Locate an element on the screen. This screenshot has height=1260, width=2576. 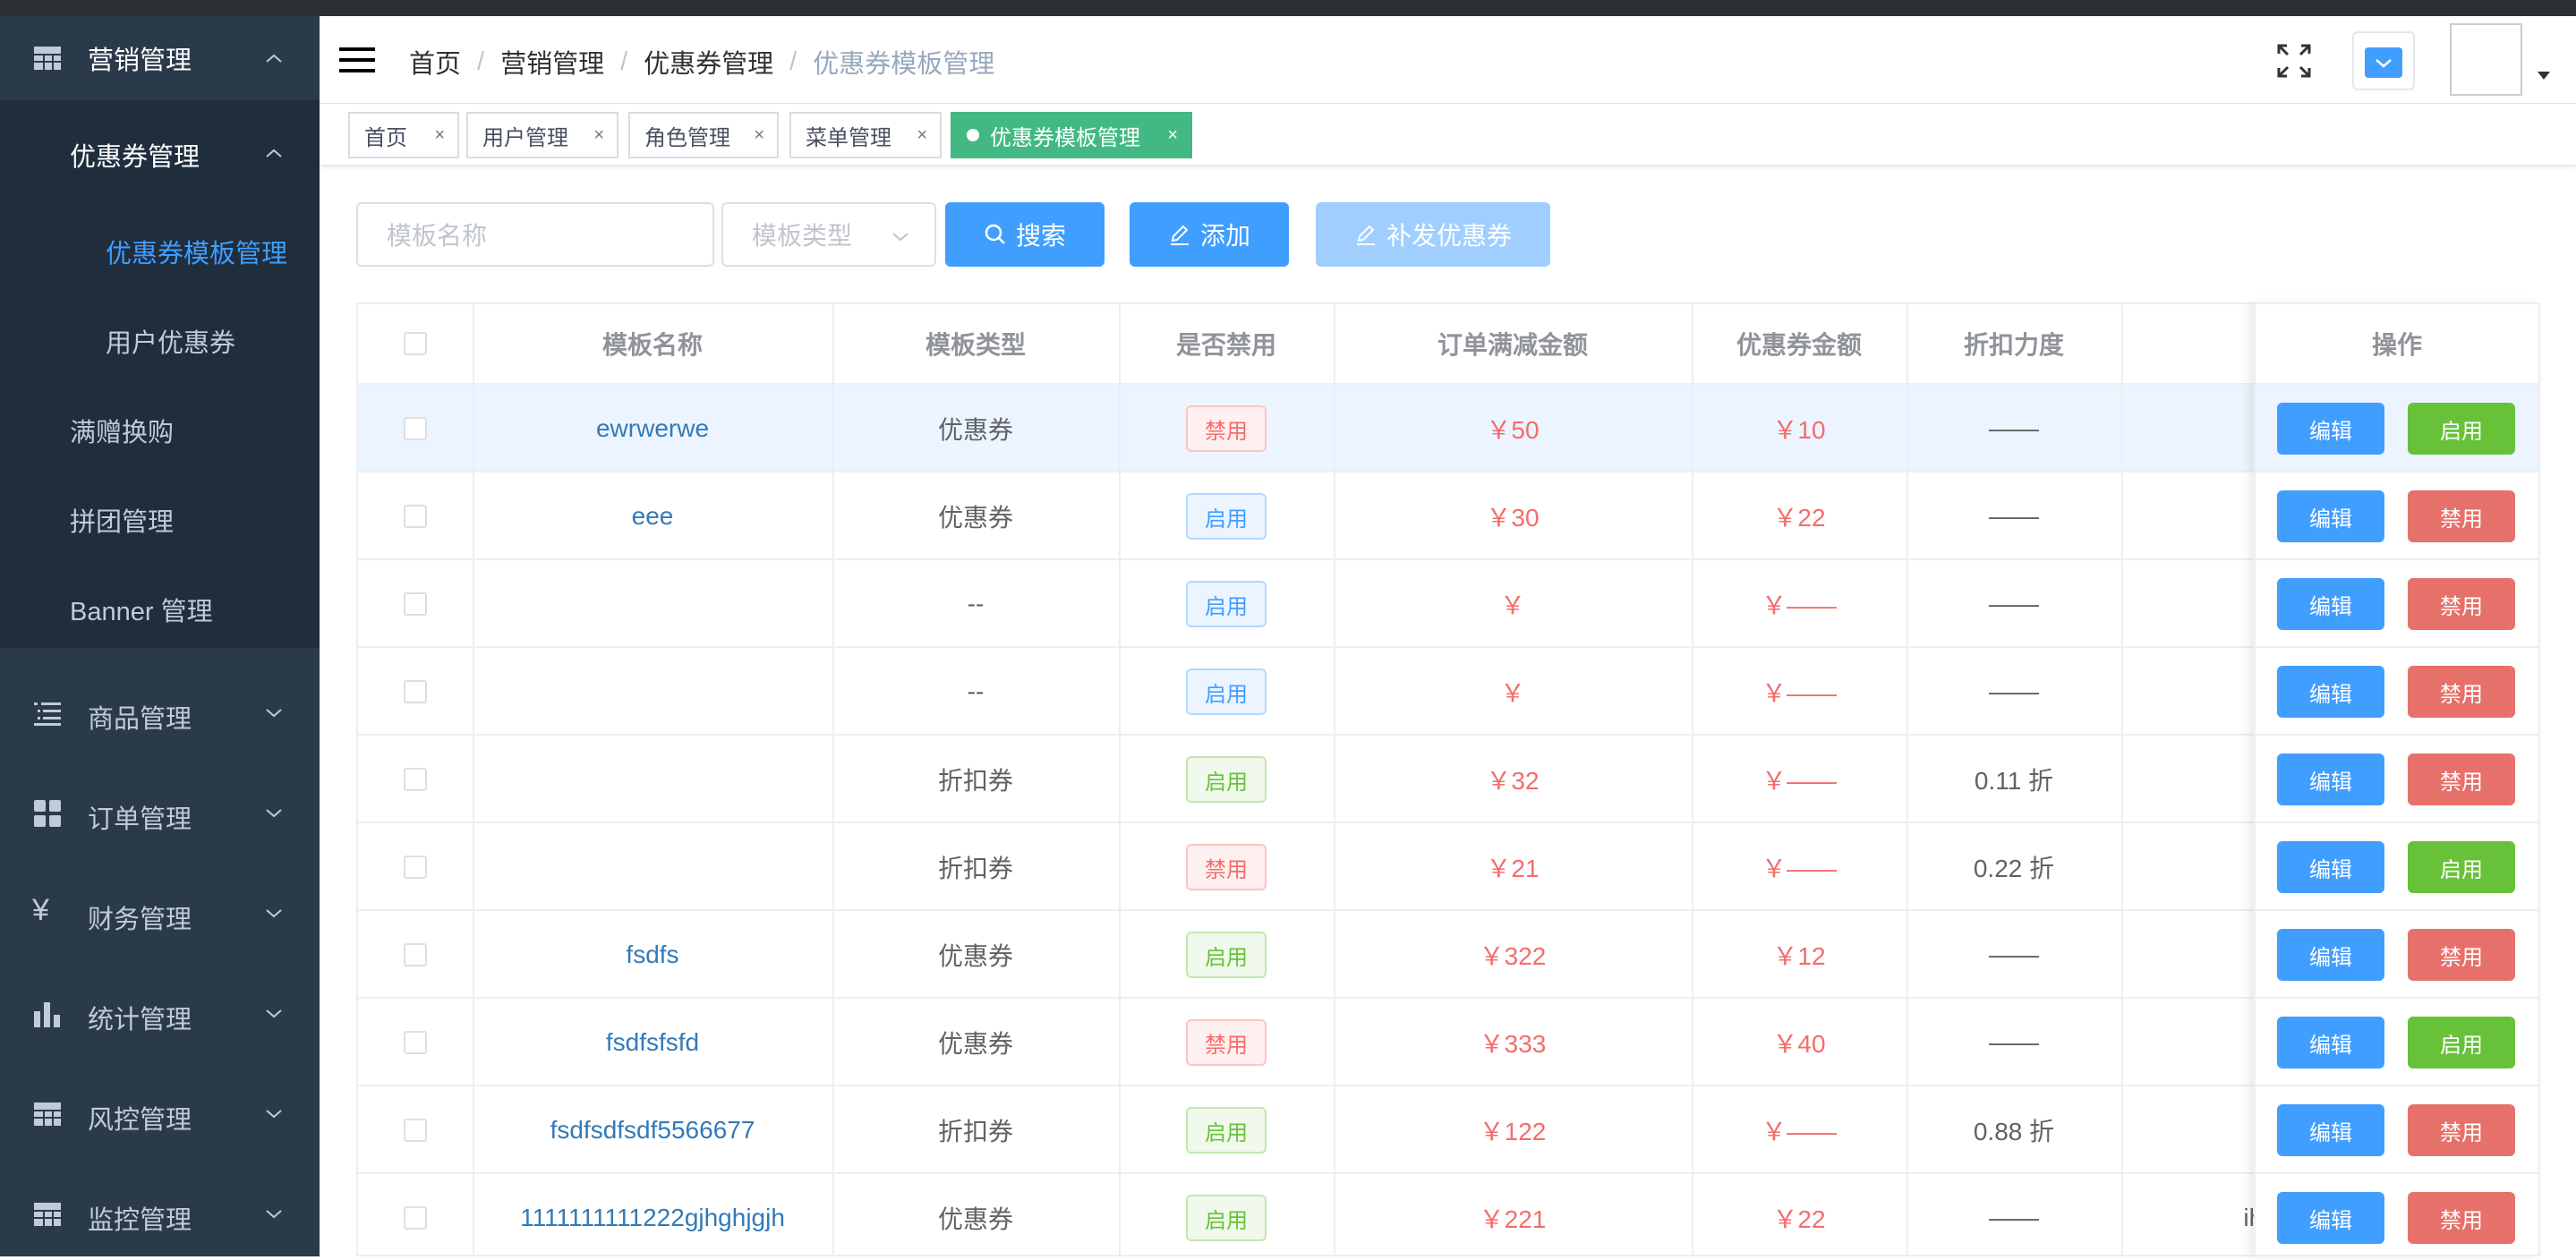
template-type-select: 模板类型 is located at coordinates (828, 234).